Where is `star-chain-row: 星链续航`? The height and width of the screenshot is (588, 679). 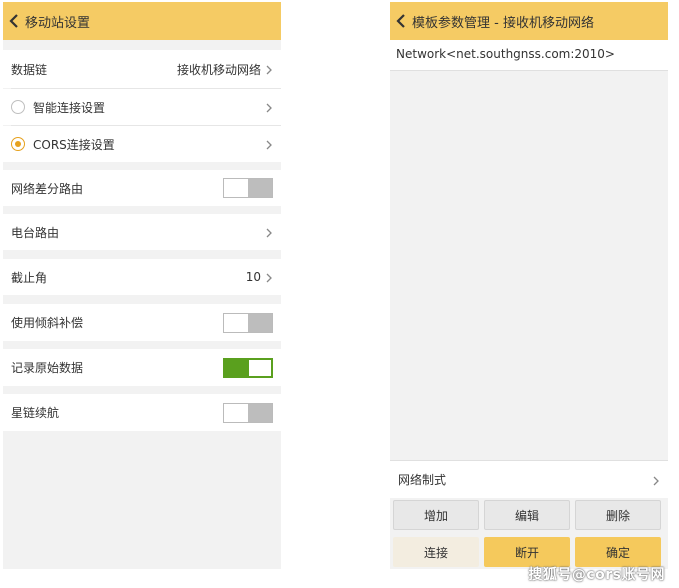 star-chain-row: 星链续航 is located at coordinates (142, 412).